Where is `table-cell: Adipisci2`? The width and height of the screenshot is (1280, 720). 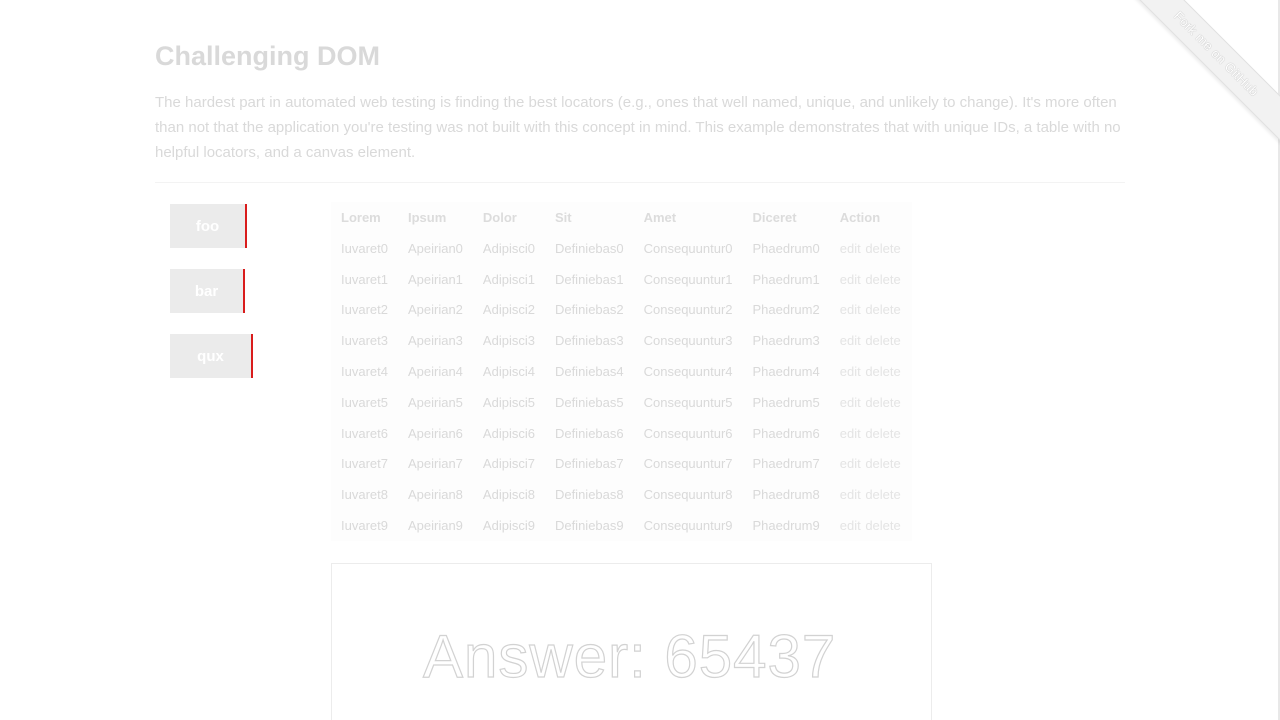
table-cell: Adipisci2 is located at coordinates (508, 310).